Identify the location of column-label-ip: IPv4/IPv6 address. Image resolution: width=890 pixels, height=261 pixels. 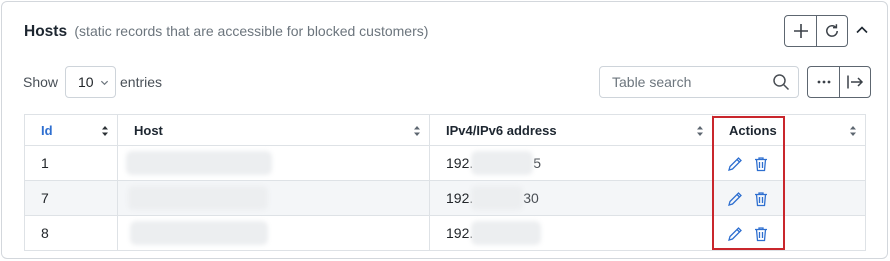
(501, 130).